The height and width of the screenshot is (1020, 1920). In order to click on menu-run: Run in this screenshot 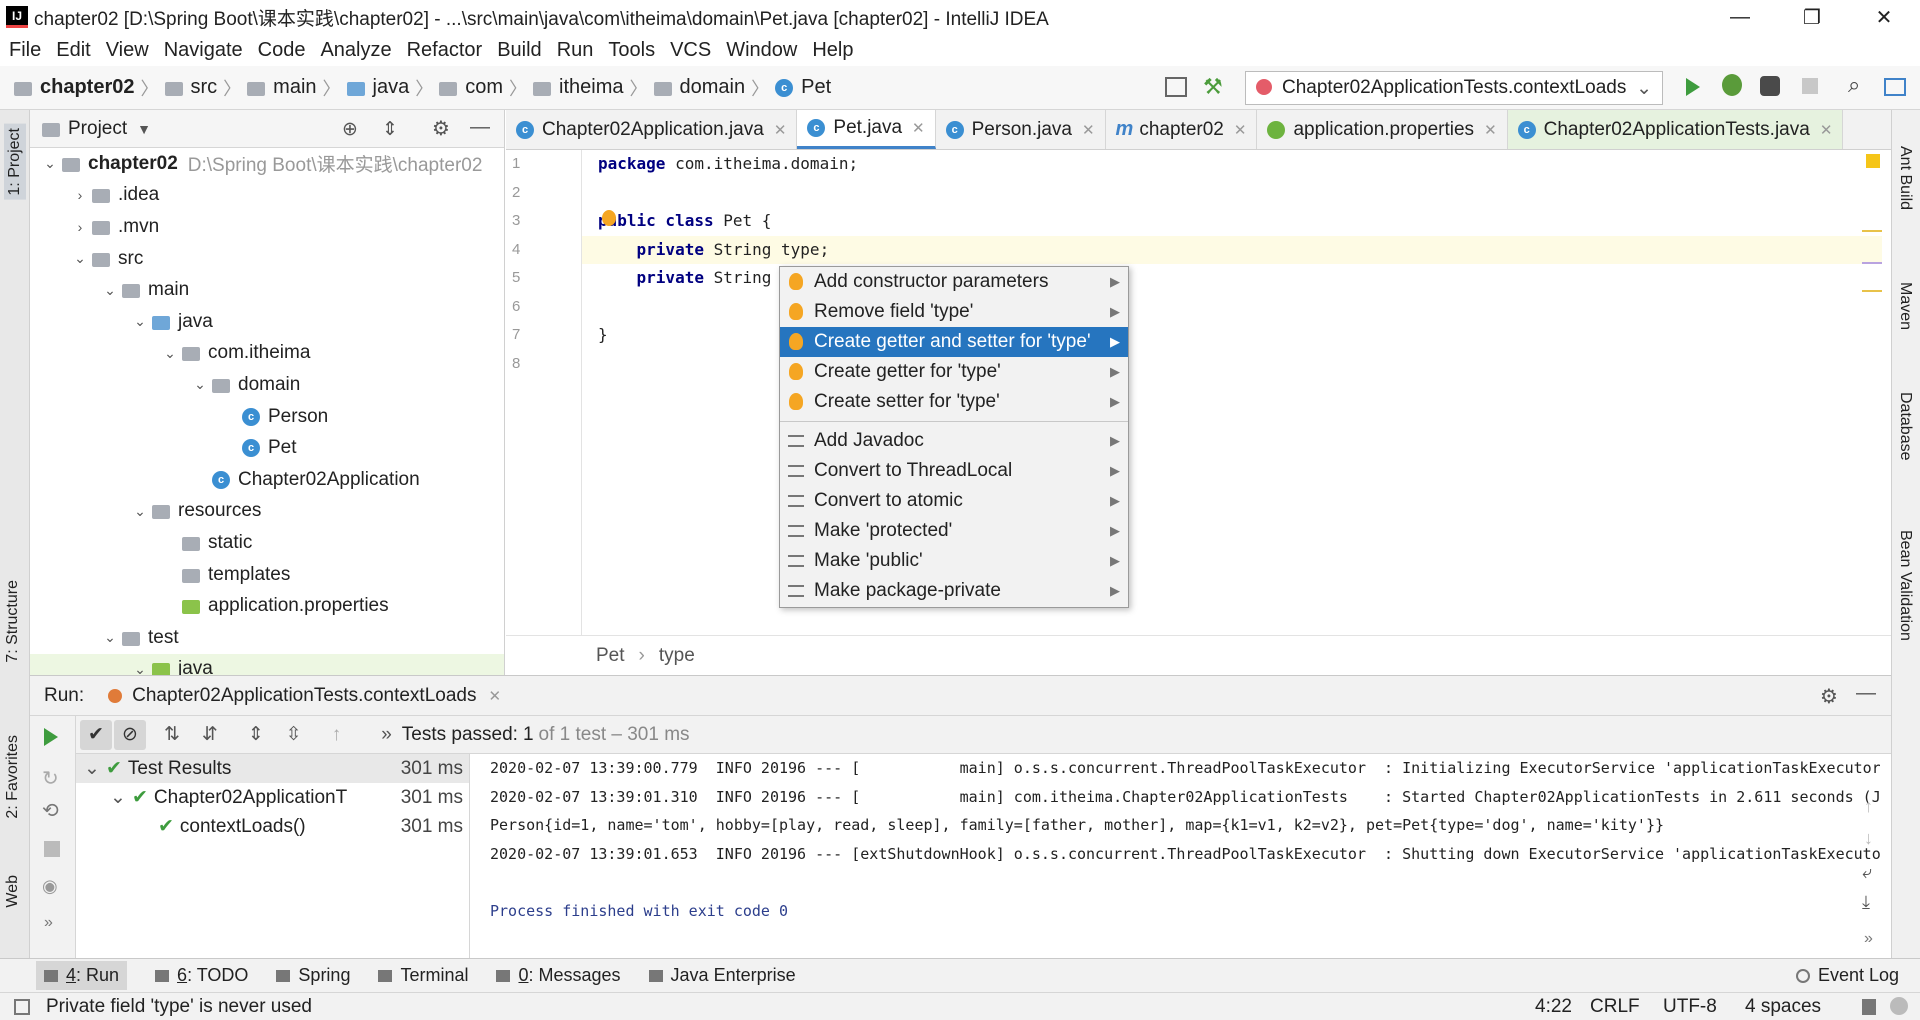, I will do `click(578, 50)`.